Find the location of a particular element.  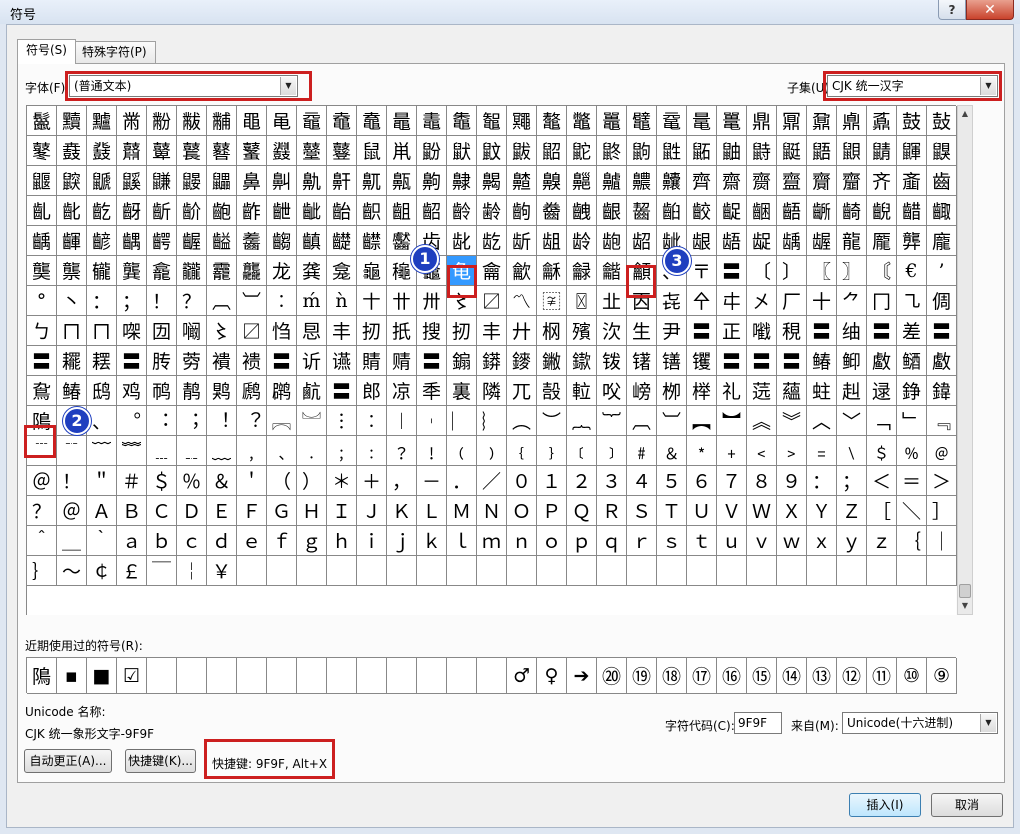

symbol-cell: 齉 is located at coordinates (672, 181).